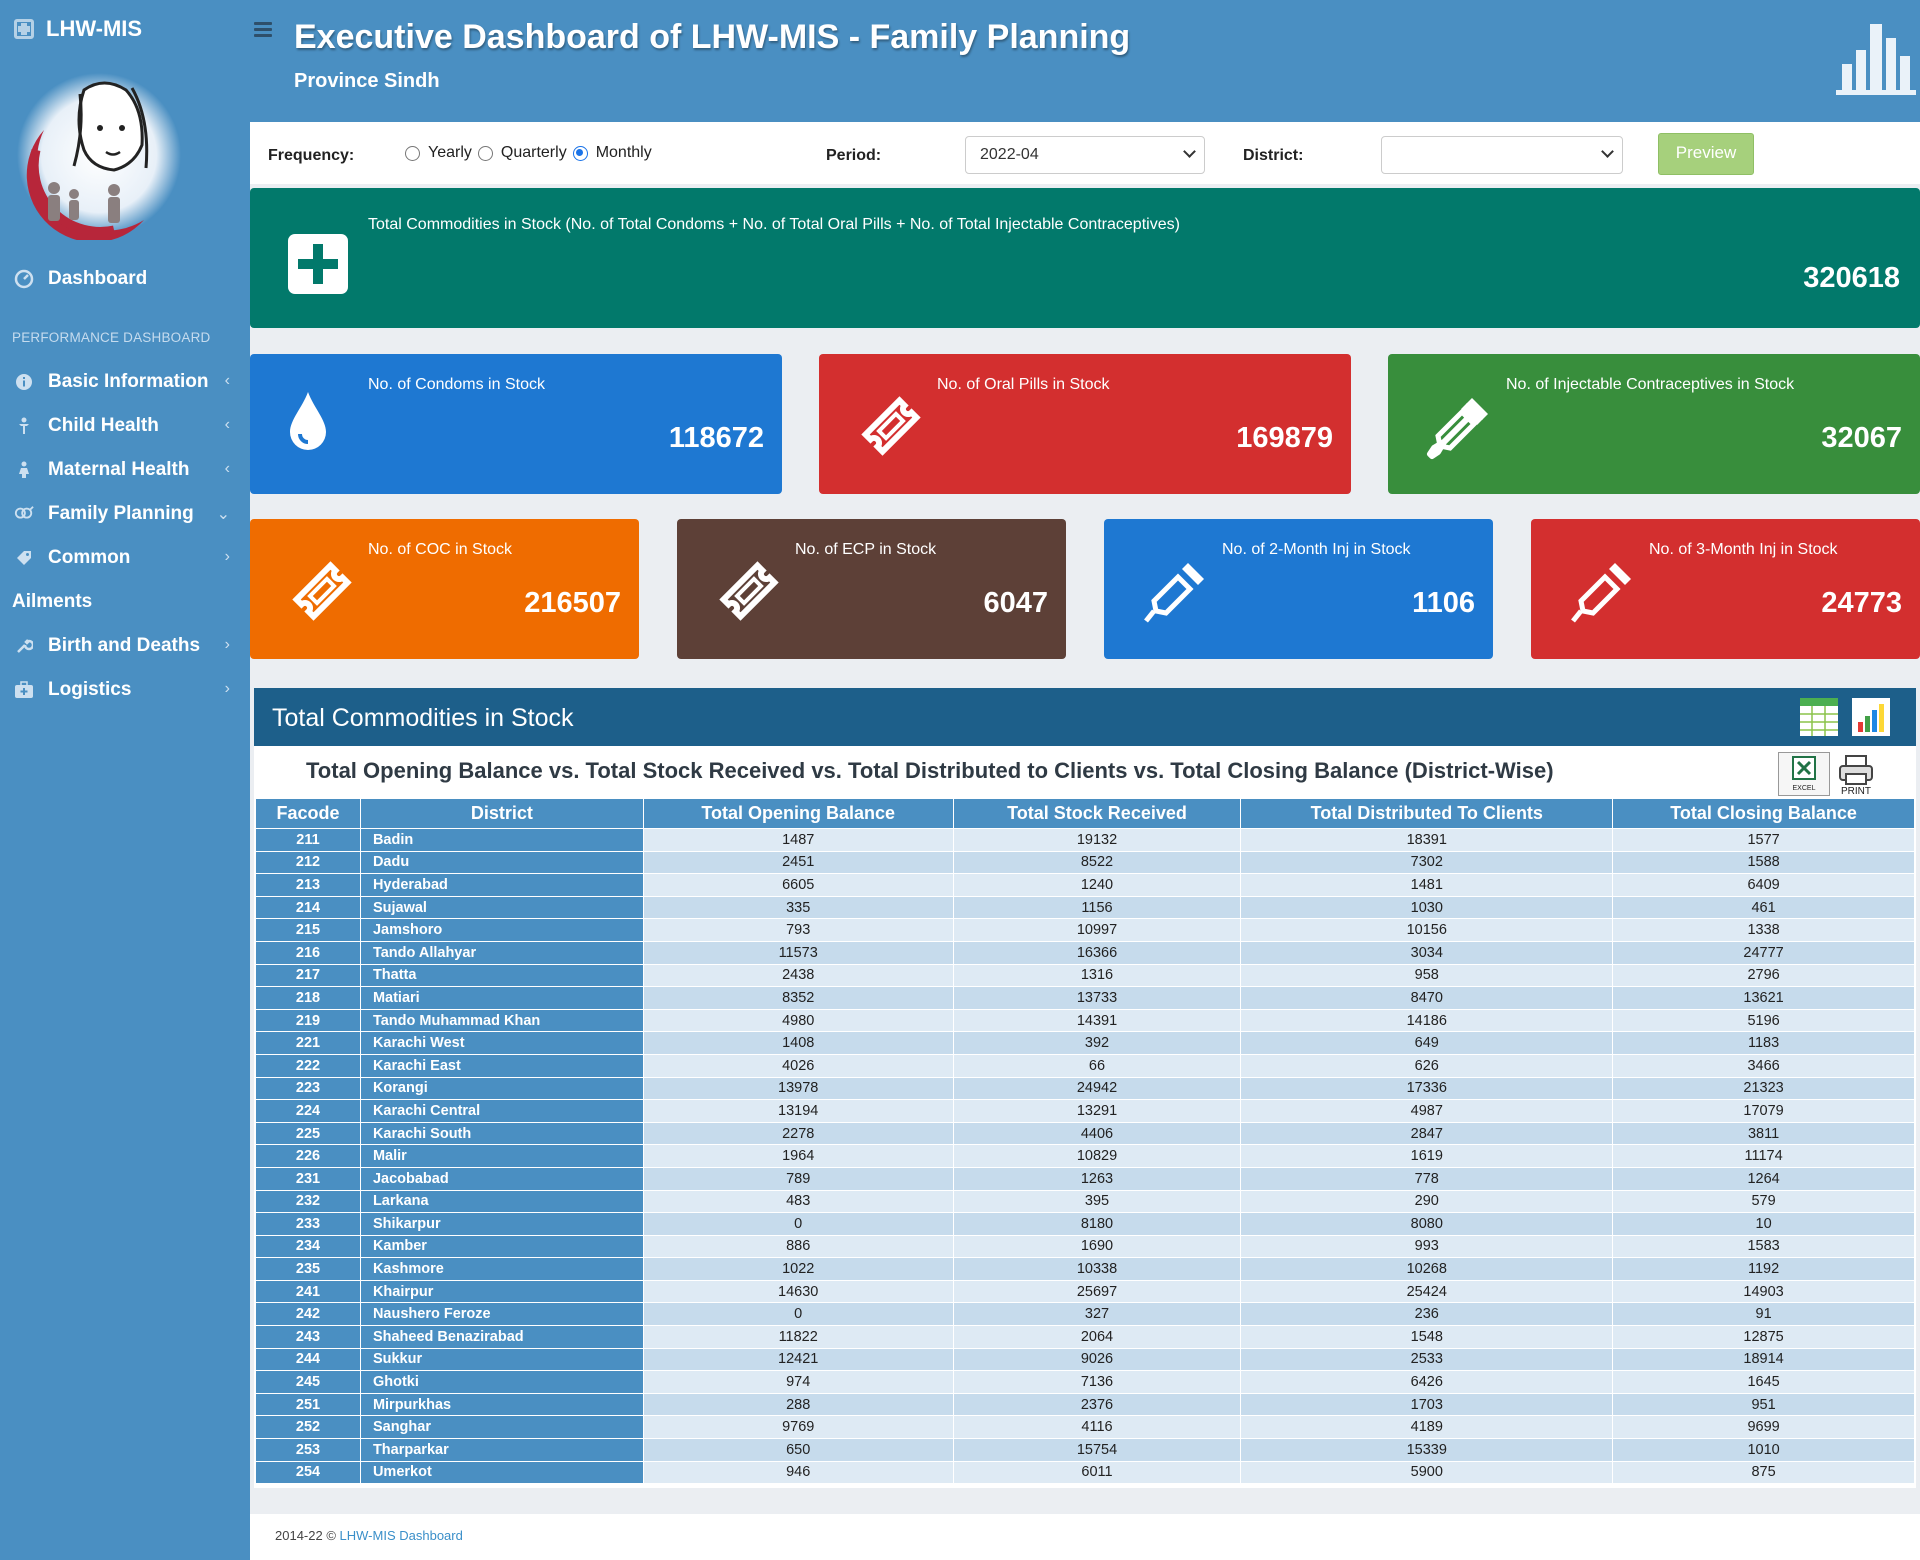  I want to click on value-cell: 288, so click(798, 1404).